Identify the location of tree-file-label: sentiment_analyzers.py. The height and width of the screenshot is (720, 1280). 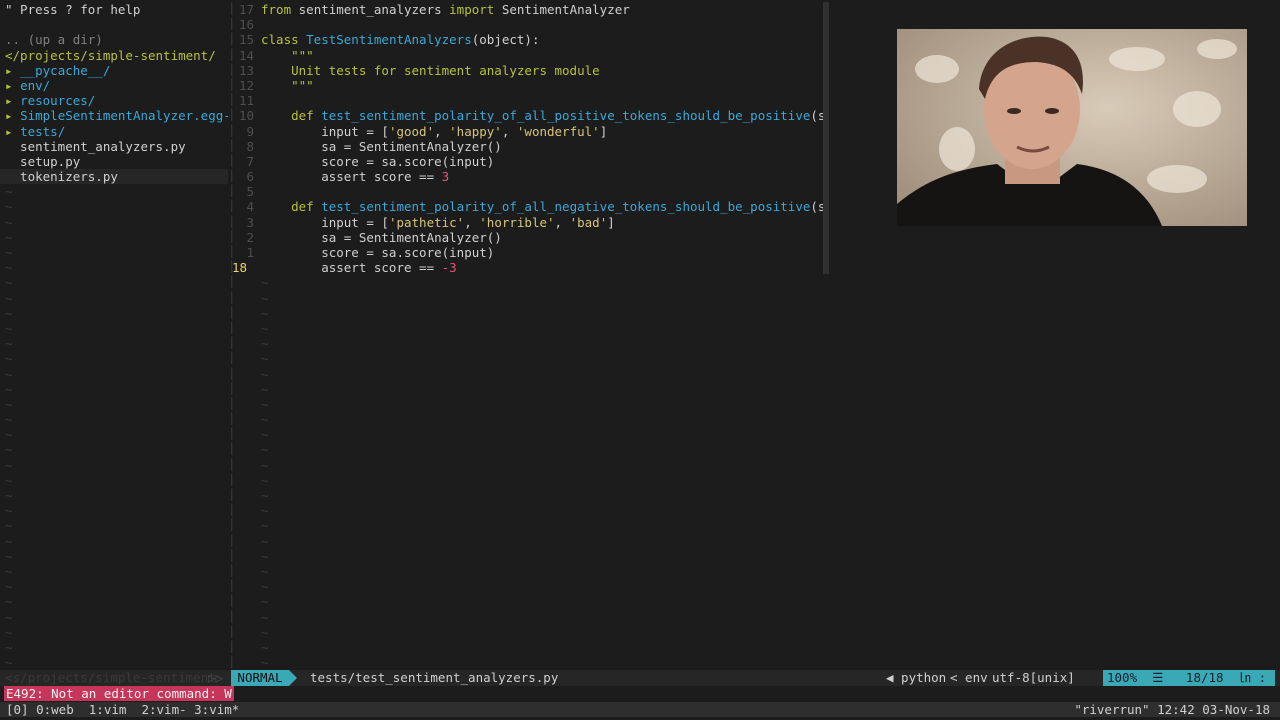
(95, 146).